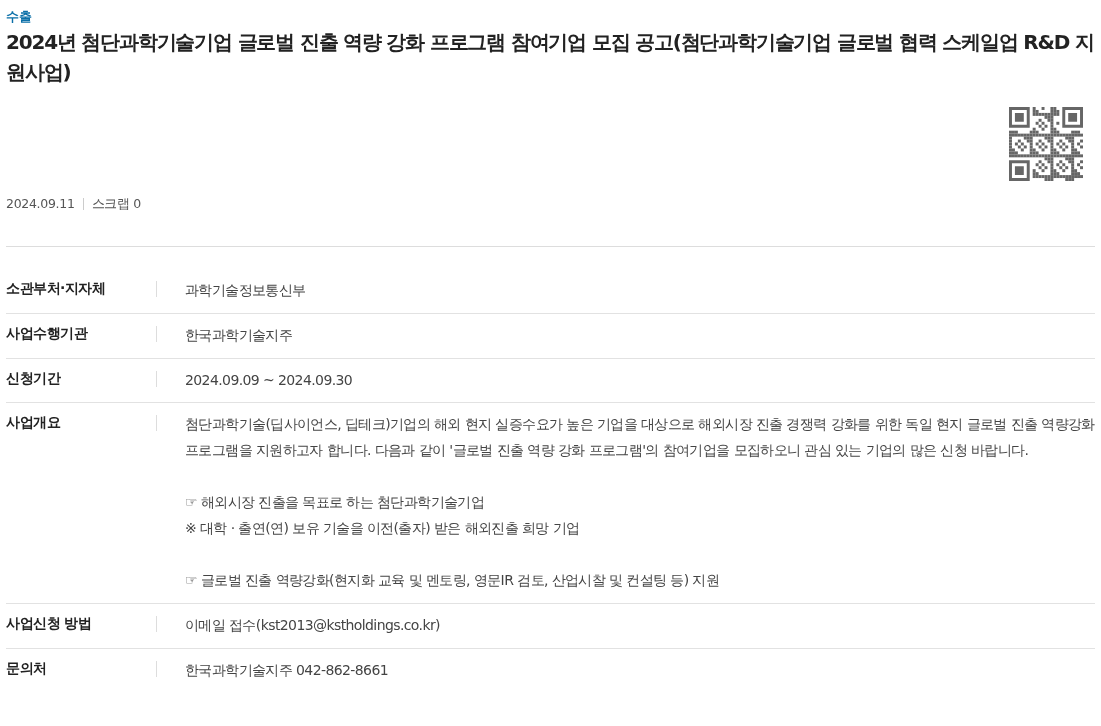  What do you see at coordinates (49, 623) in the screenshot?
I see `field-label: 사업신청 방법` at bounding box center [49, 623].